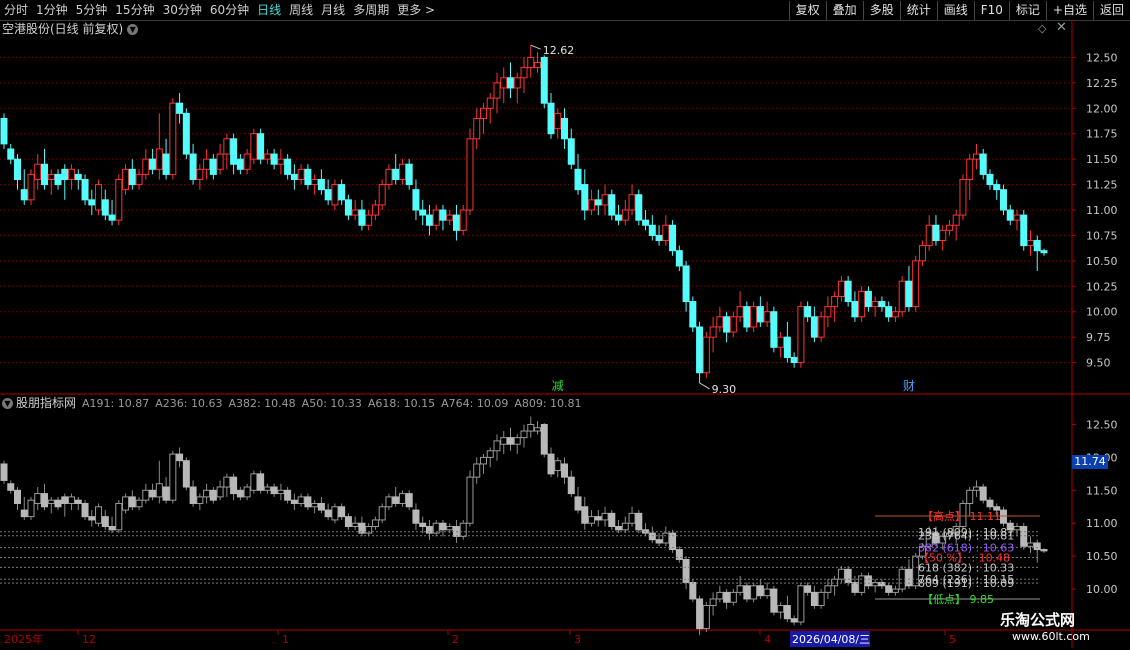 This screenshot has height=650, width=1130. What do you see at coordinates (1102, 210) in the screenshot?
I see `price-tick-label: 11.00` at bounding box center [1102, 210].